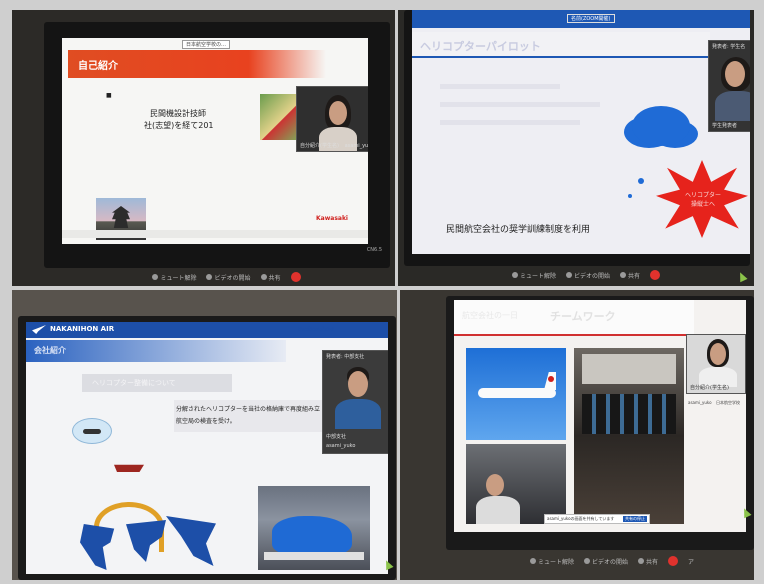  What do you see at coordinates (50, 350) in the screenshot?
I see `section-label: 会社紹介` at bounding box center [50, 350].